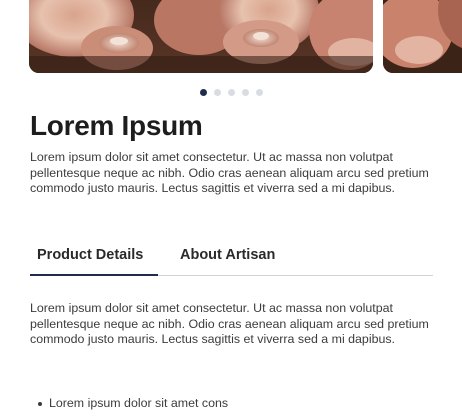 This screenshot has width=462, height=416. I want to click on tab-about-artisan: About Artisan, so click(216, 259).